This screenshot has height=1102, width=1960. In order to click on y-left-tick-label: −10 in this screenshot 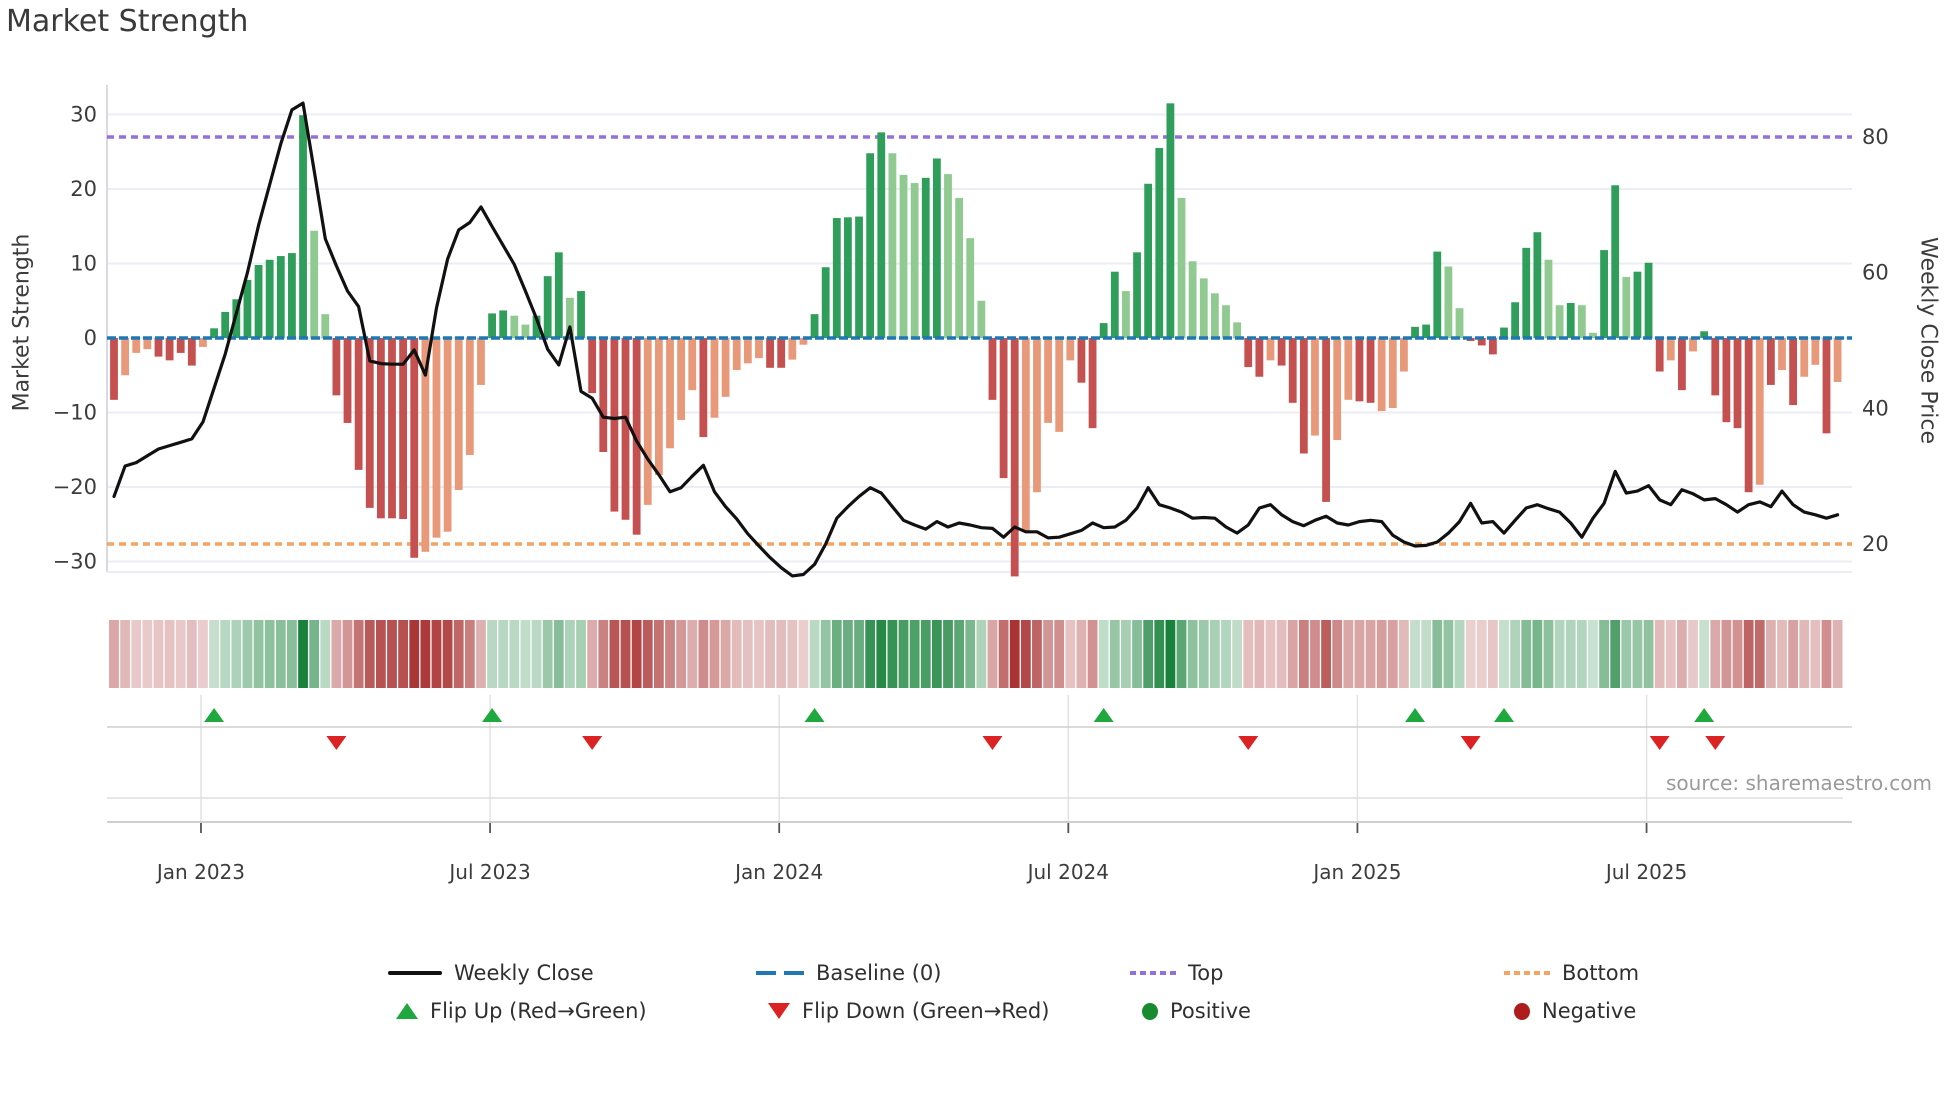, I will do `click(75, 413)`.